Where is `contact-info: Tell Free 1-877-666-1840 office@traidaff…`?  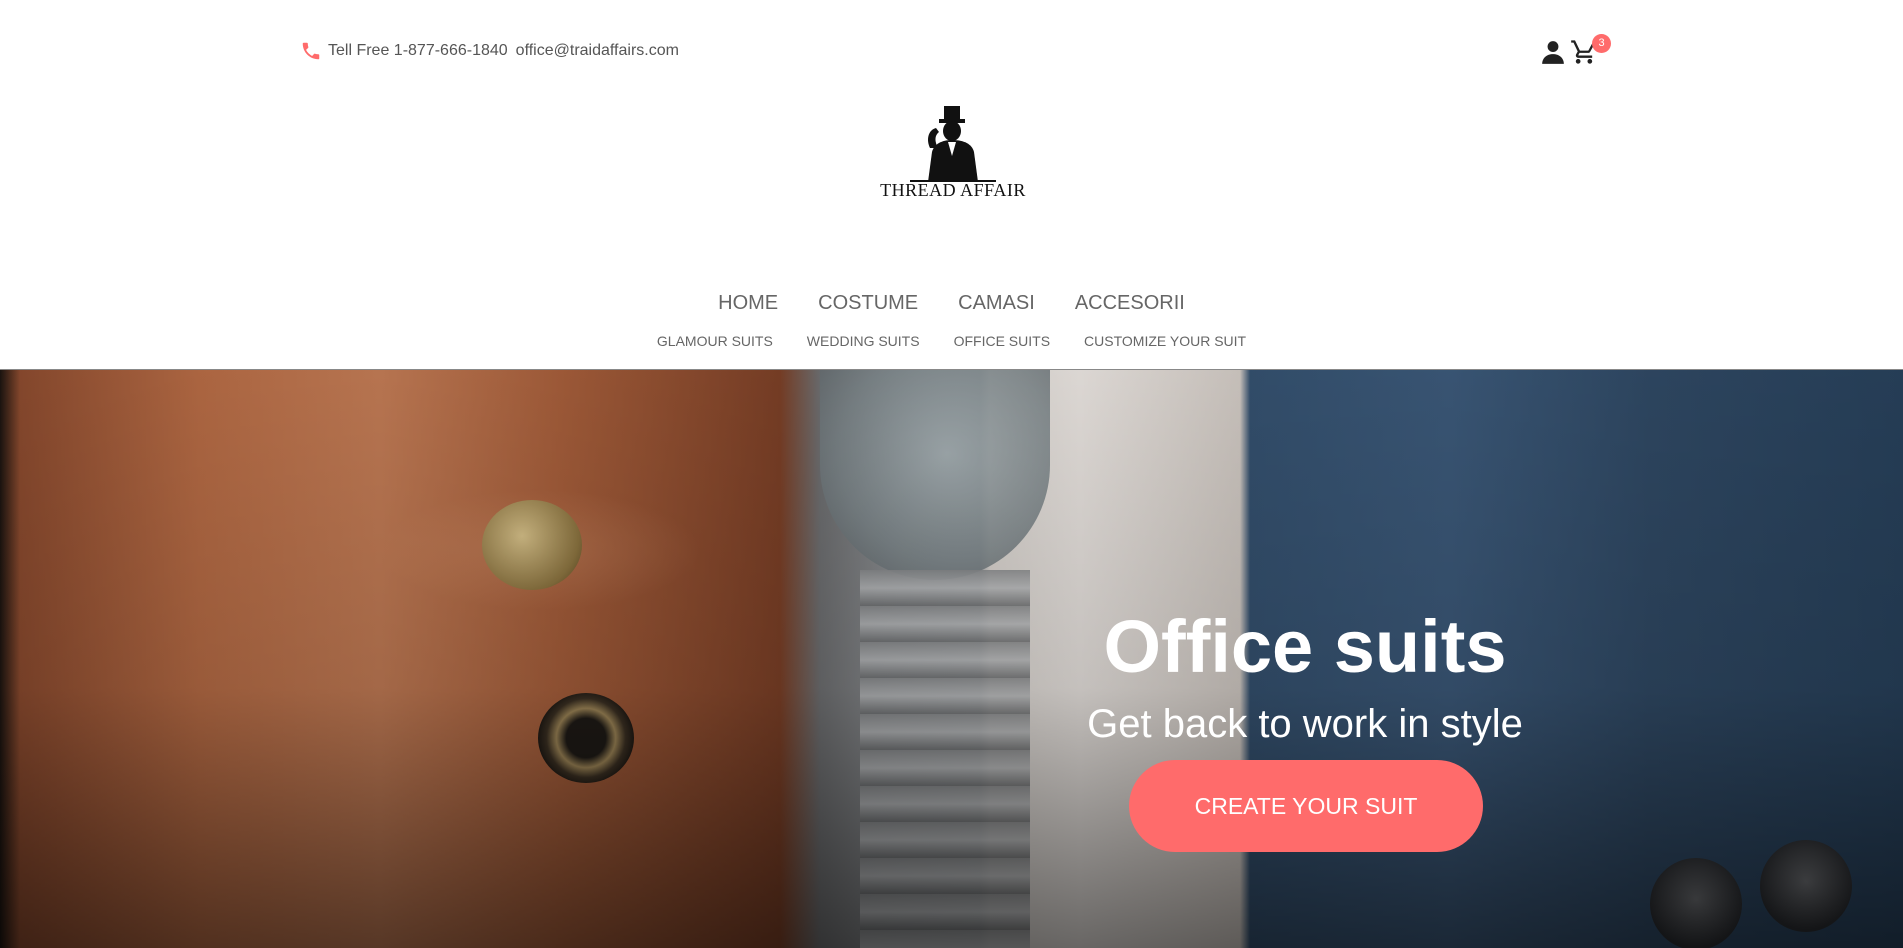
contact-info: Tell Free 1-877-666-1840 office@traidaff… is located at coordinates (489, 51).